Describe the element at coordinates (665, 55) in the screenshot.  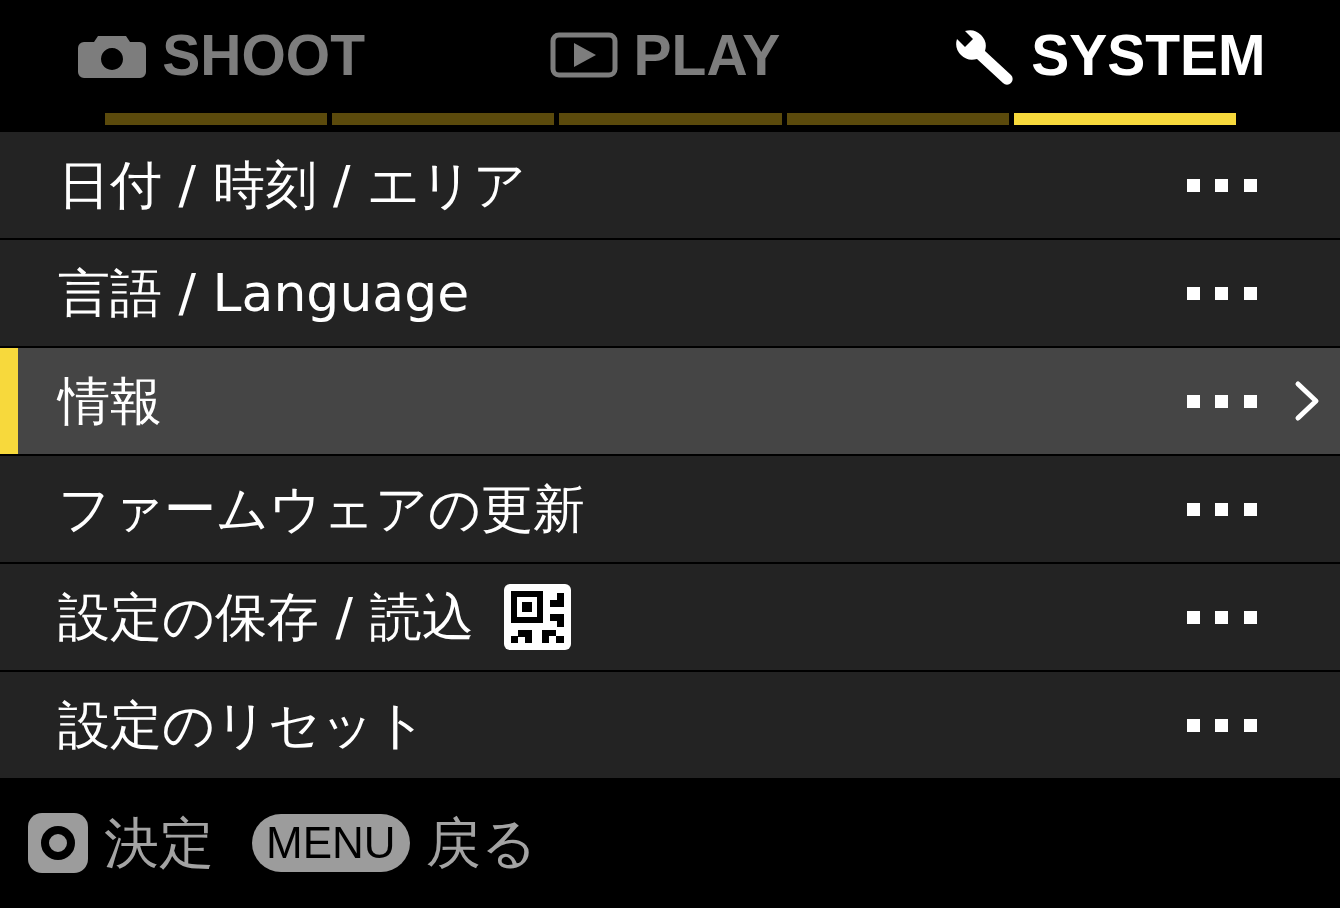
I see `menu-tab: PLAY` at that location.